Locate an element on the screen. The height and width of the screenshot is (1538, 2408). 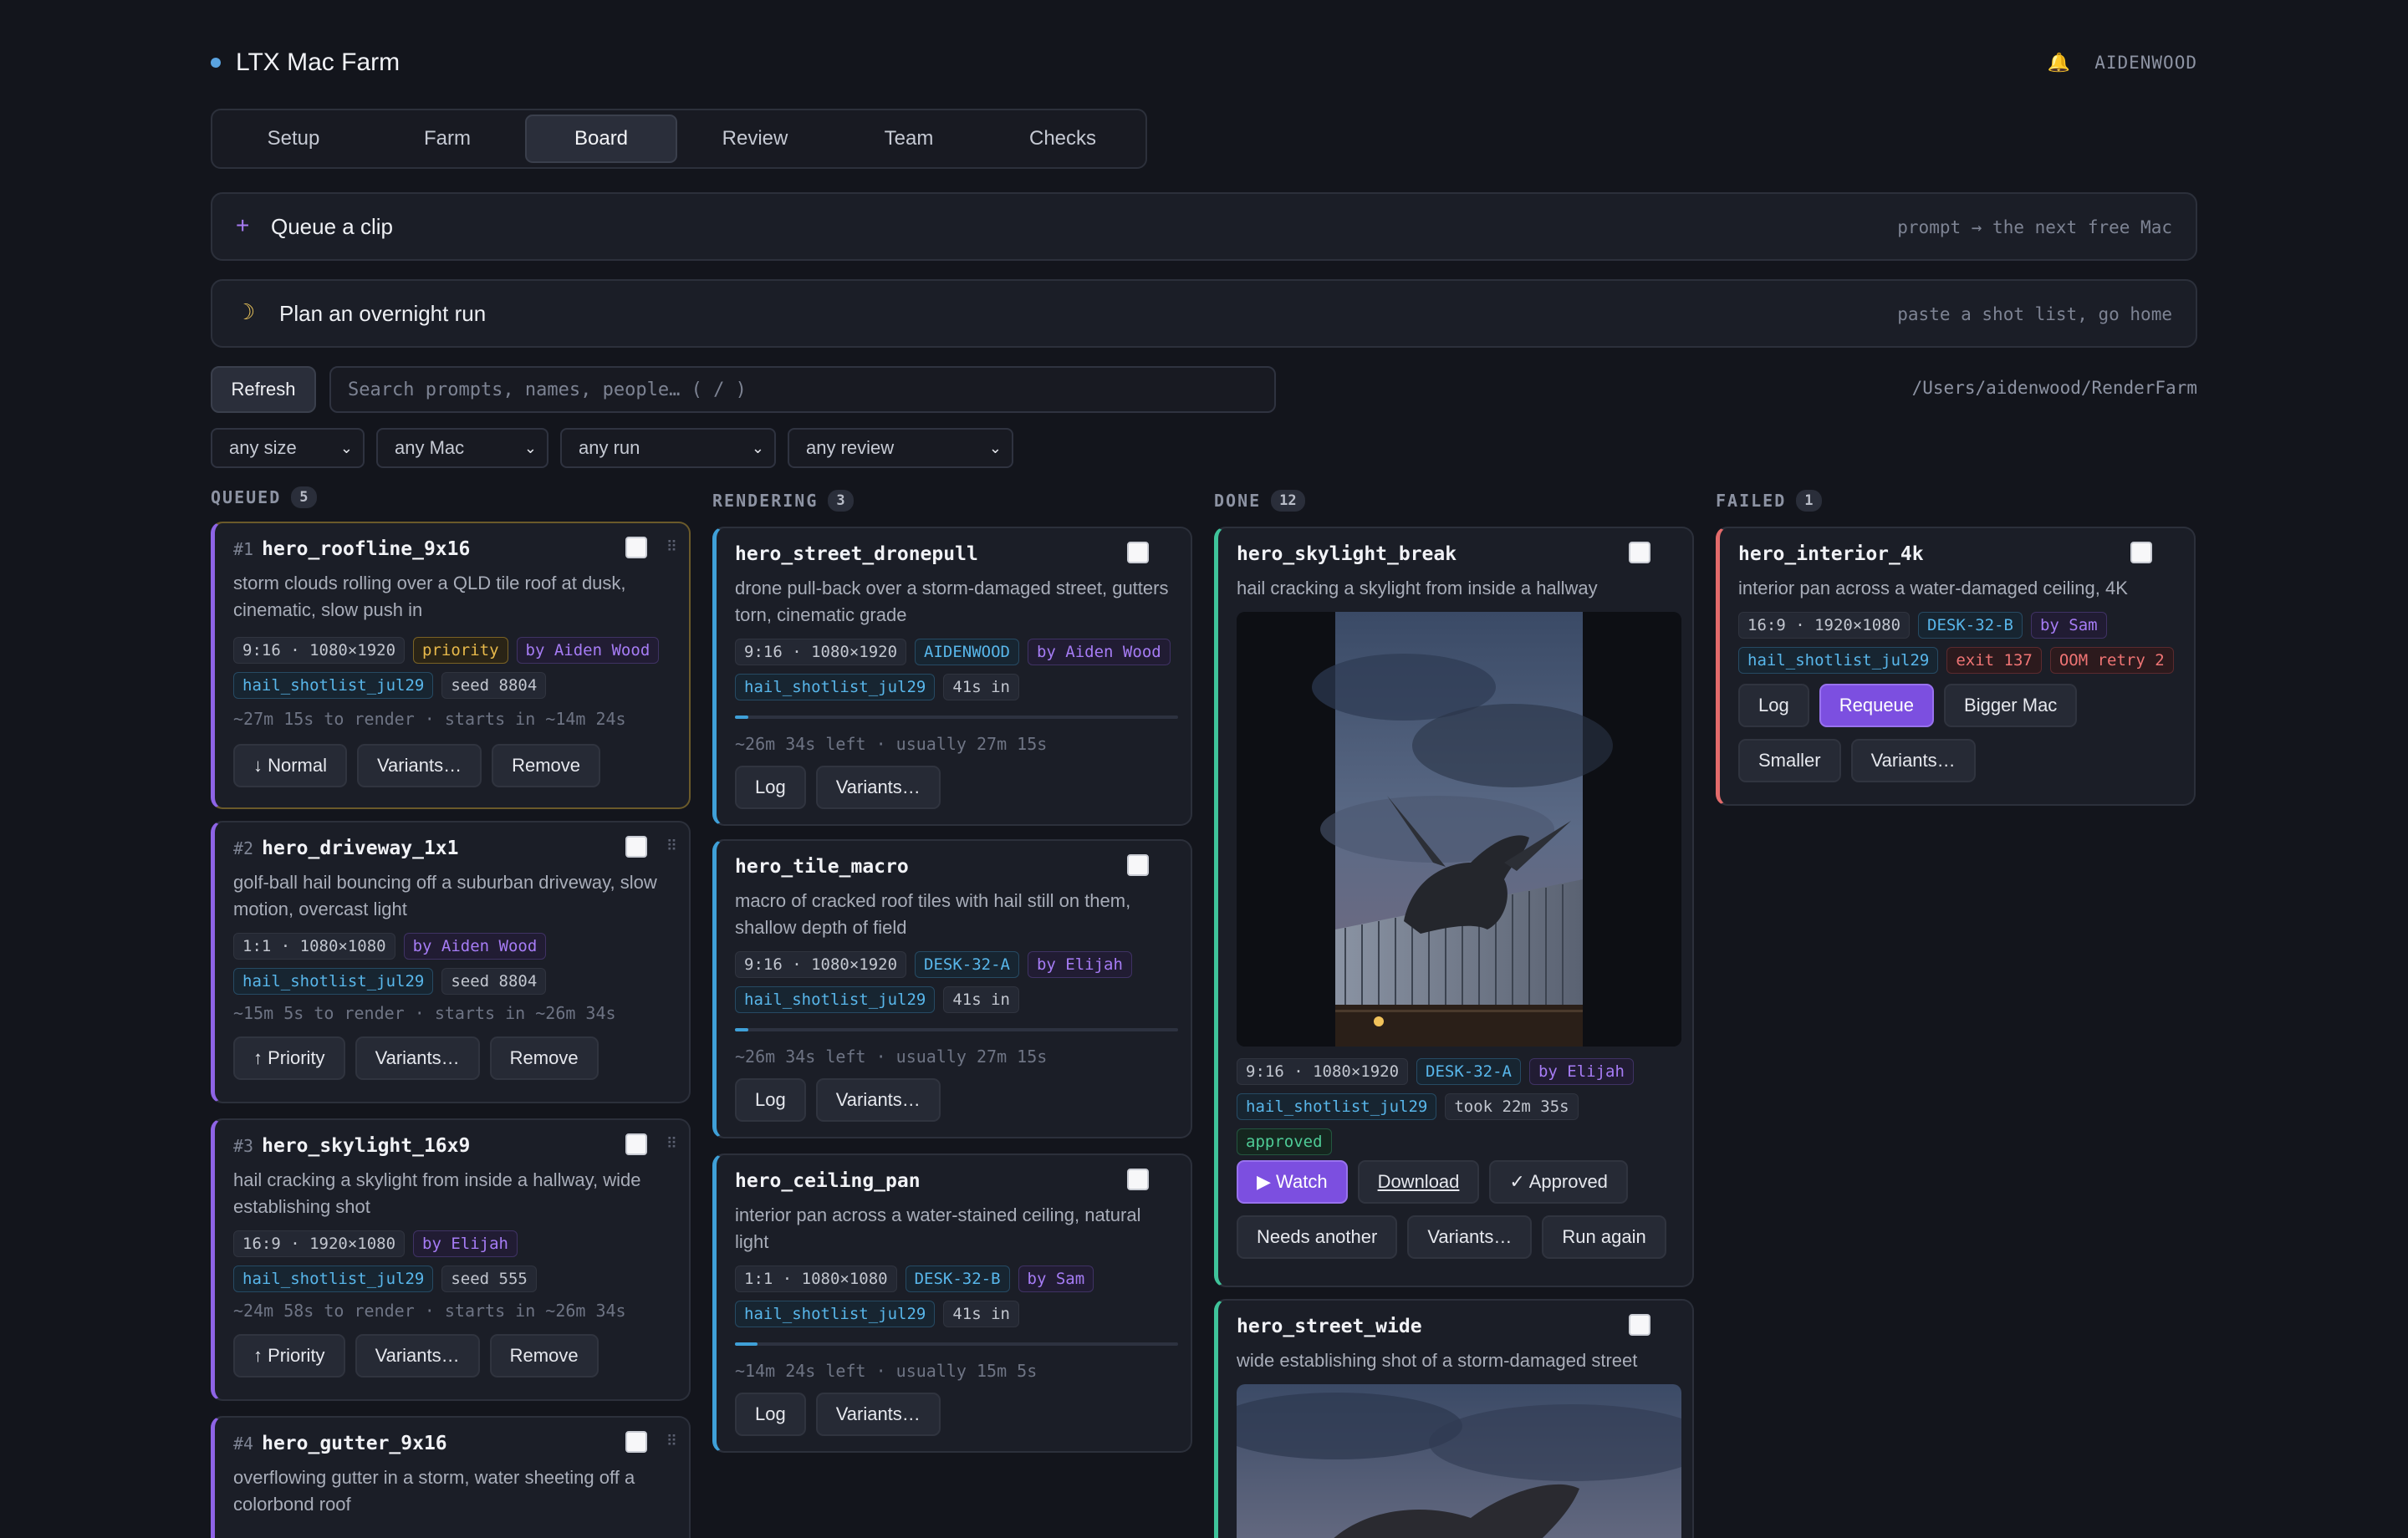
watch-button: ▶ Watch is located at coordinates (1292, 1182).